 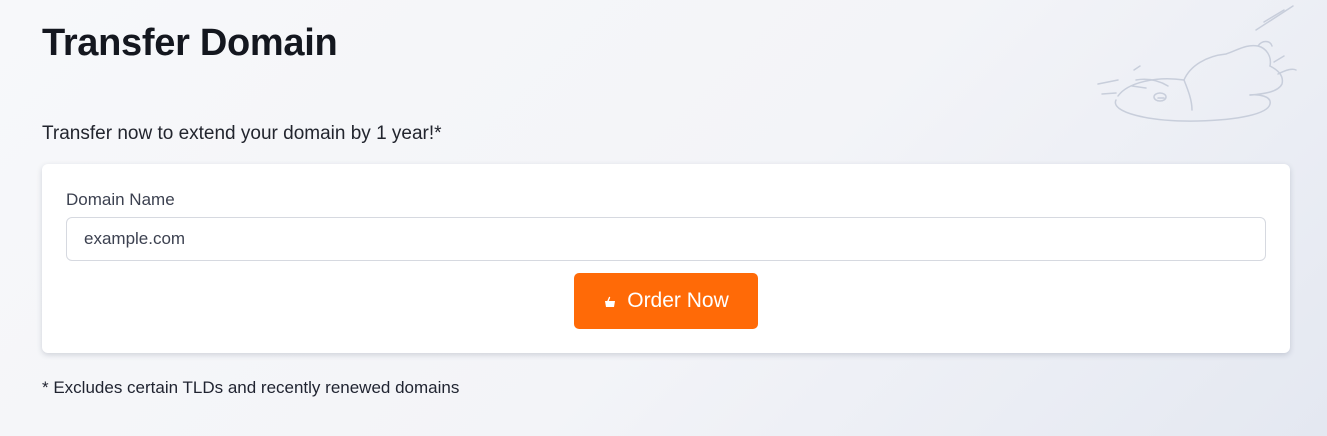 I want to click on domain-name-label: Domain Name, so click(x=120, y=199).